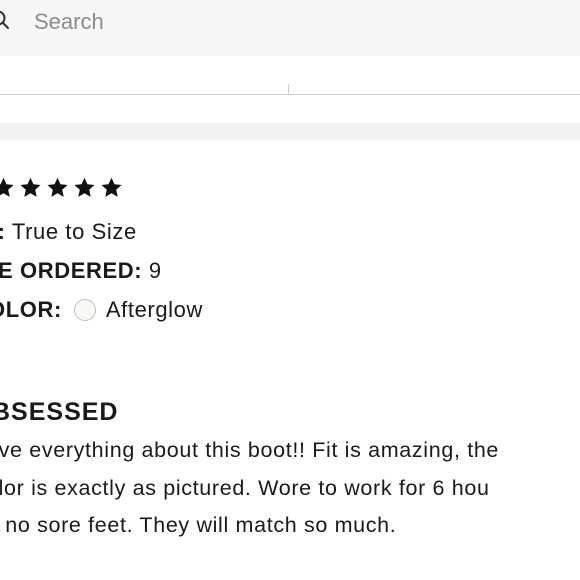  What do you see at coordinates (84, 310) in the screenshot?
I see `color-swatch` at bounding box center [84, 310].